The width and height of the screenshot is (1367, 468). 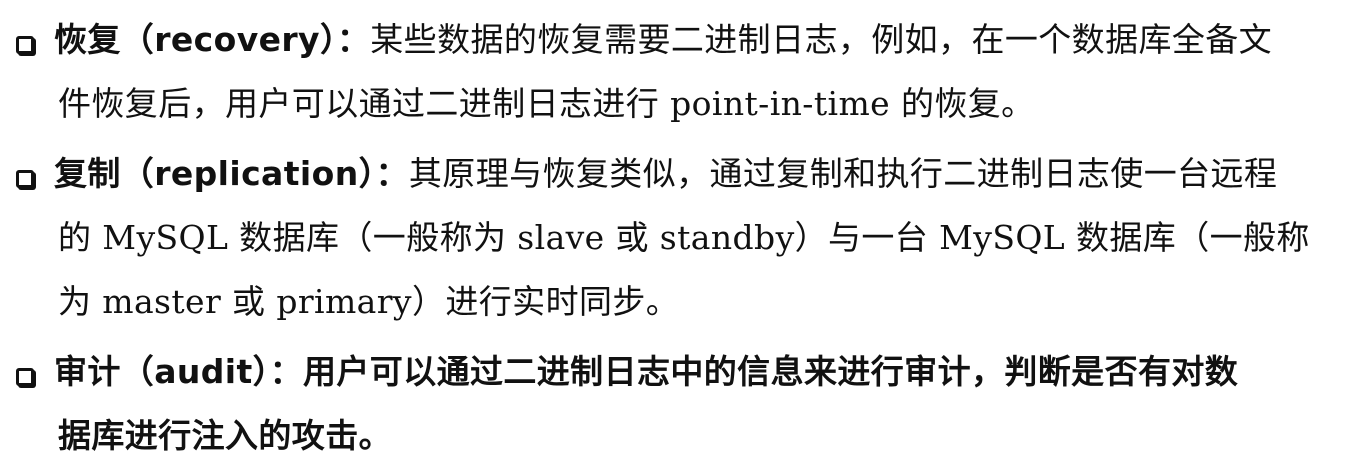 What do you see at coordinates (770, 371) in the screenshot?
I see `audit-text-line-1: 用户可以通过二进制日志中的信息来进行审计，判断是否有对数` at bounding box center [770, 371].